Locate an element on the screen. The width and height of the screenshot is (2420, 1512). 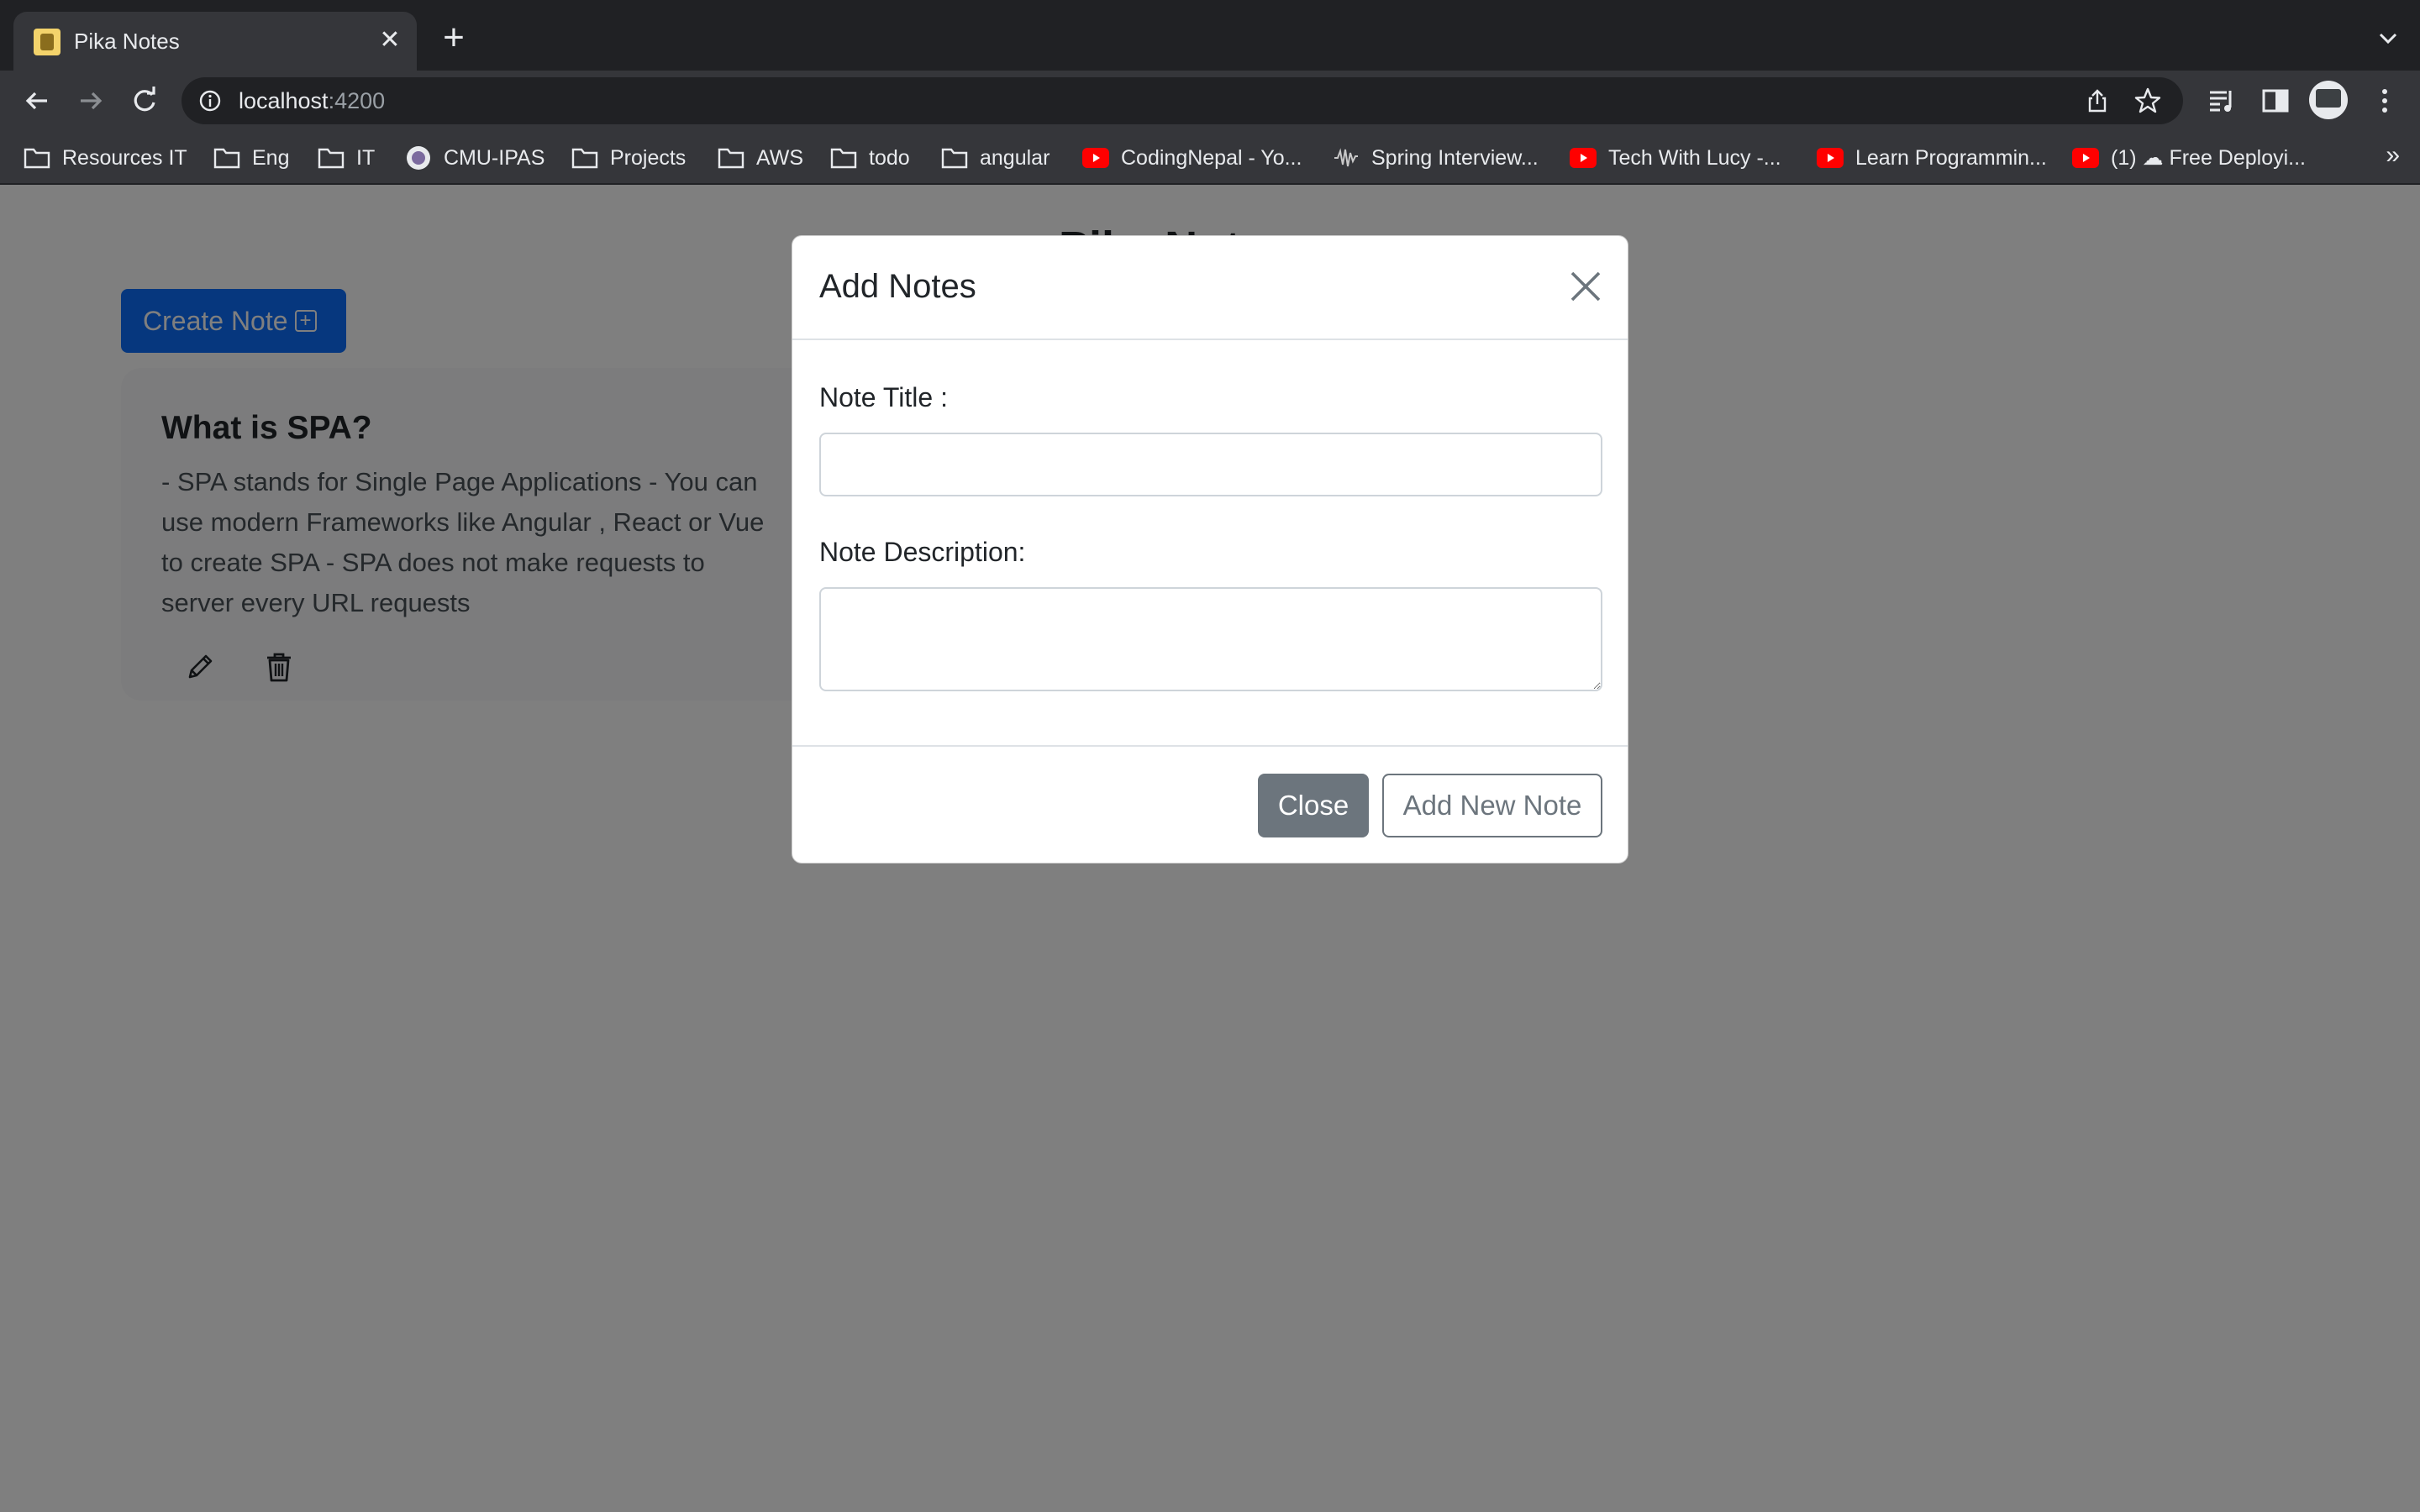
bookmark-star-icon is located at coordinates (2148, 101).